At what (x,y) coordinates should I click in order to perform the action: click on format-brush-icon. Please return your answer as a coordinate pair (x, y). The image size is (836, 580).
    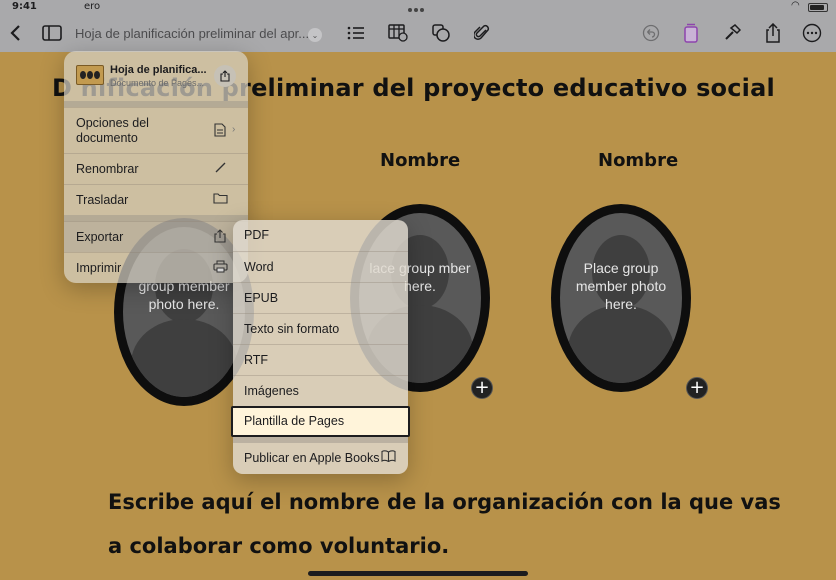
    Looking at the image, I should click on (691, 33).